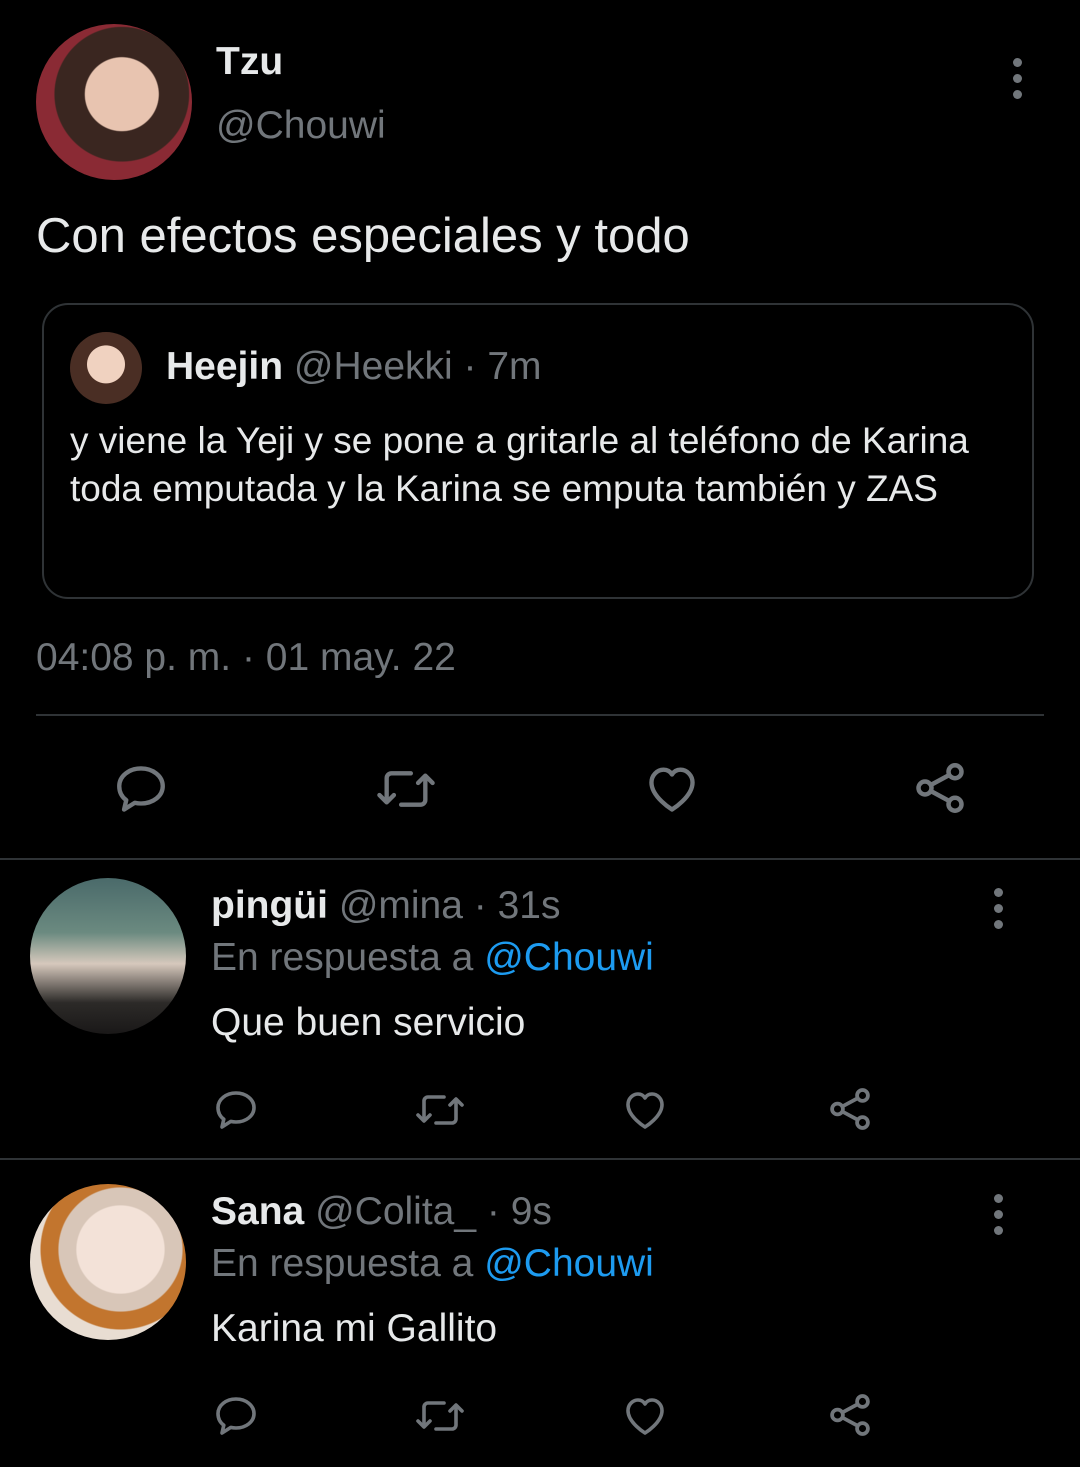 The image size is (1080, 1467). I want to click on quoted-header: Heejin @Heekki · 7m, so click(354, 367).